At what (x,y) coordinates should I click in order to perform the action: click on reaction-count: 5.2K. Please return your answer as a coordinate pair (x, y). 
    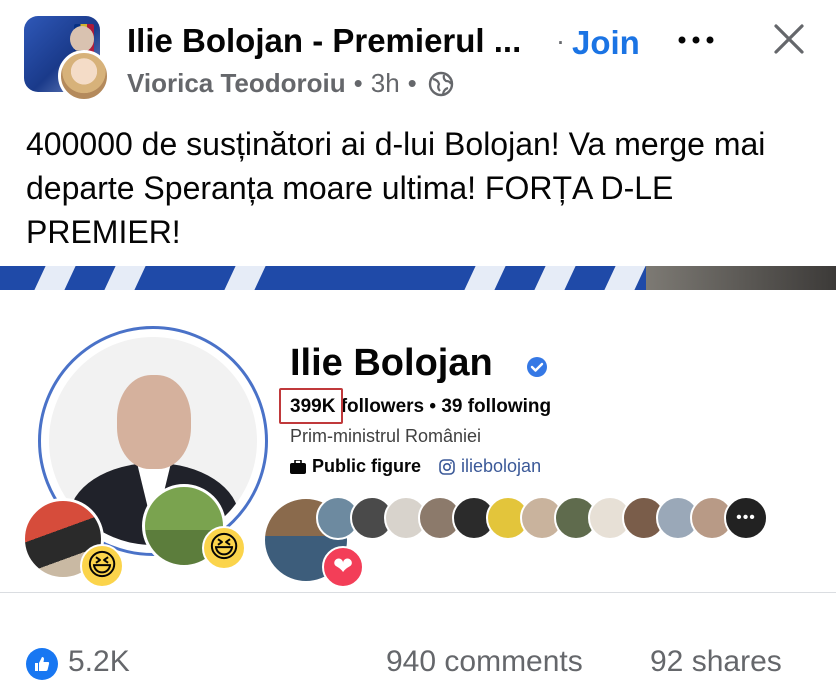
    Looking at the image, I should click on (99, 662).